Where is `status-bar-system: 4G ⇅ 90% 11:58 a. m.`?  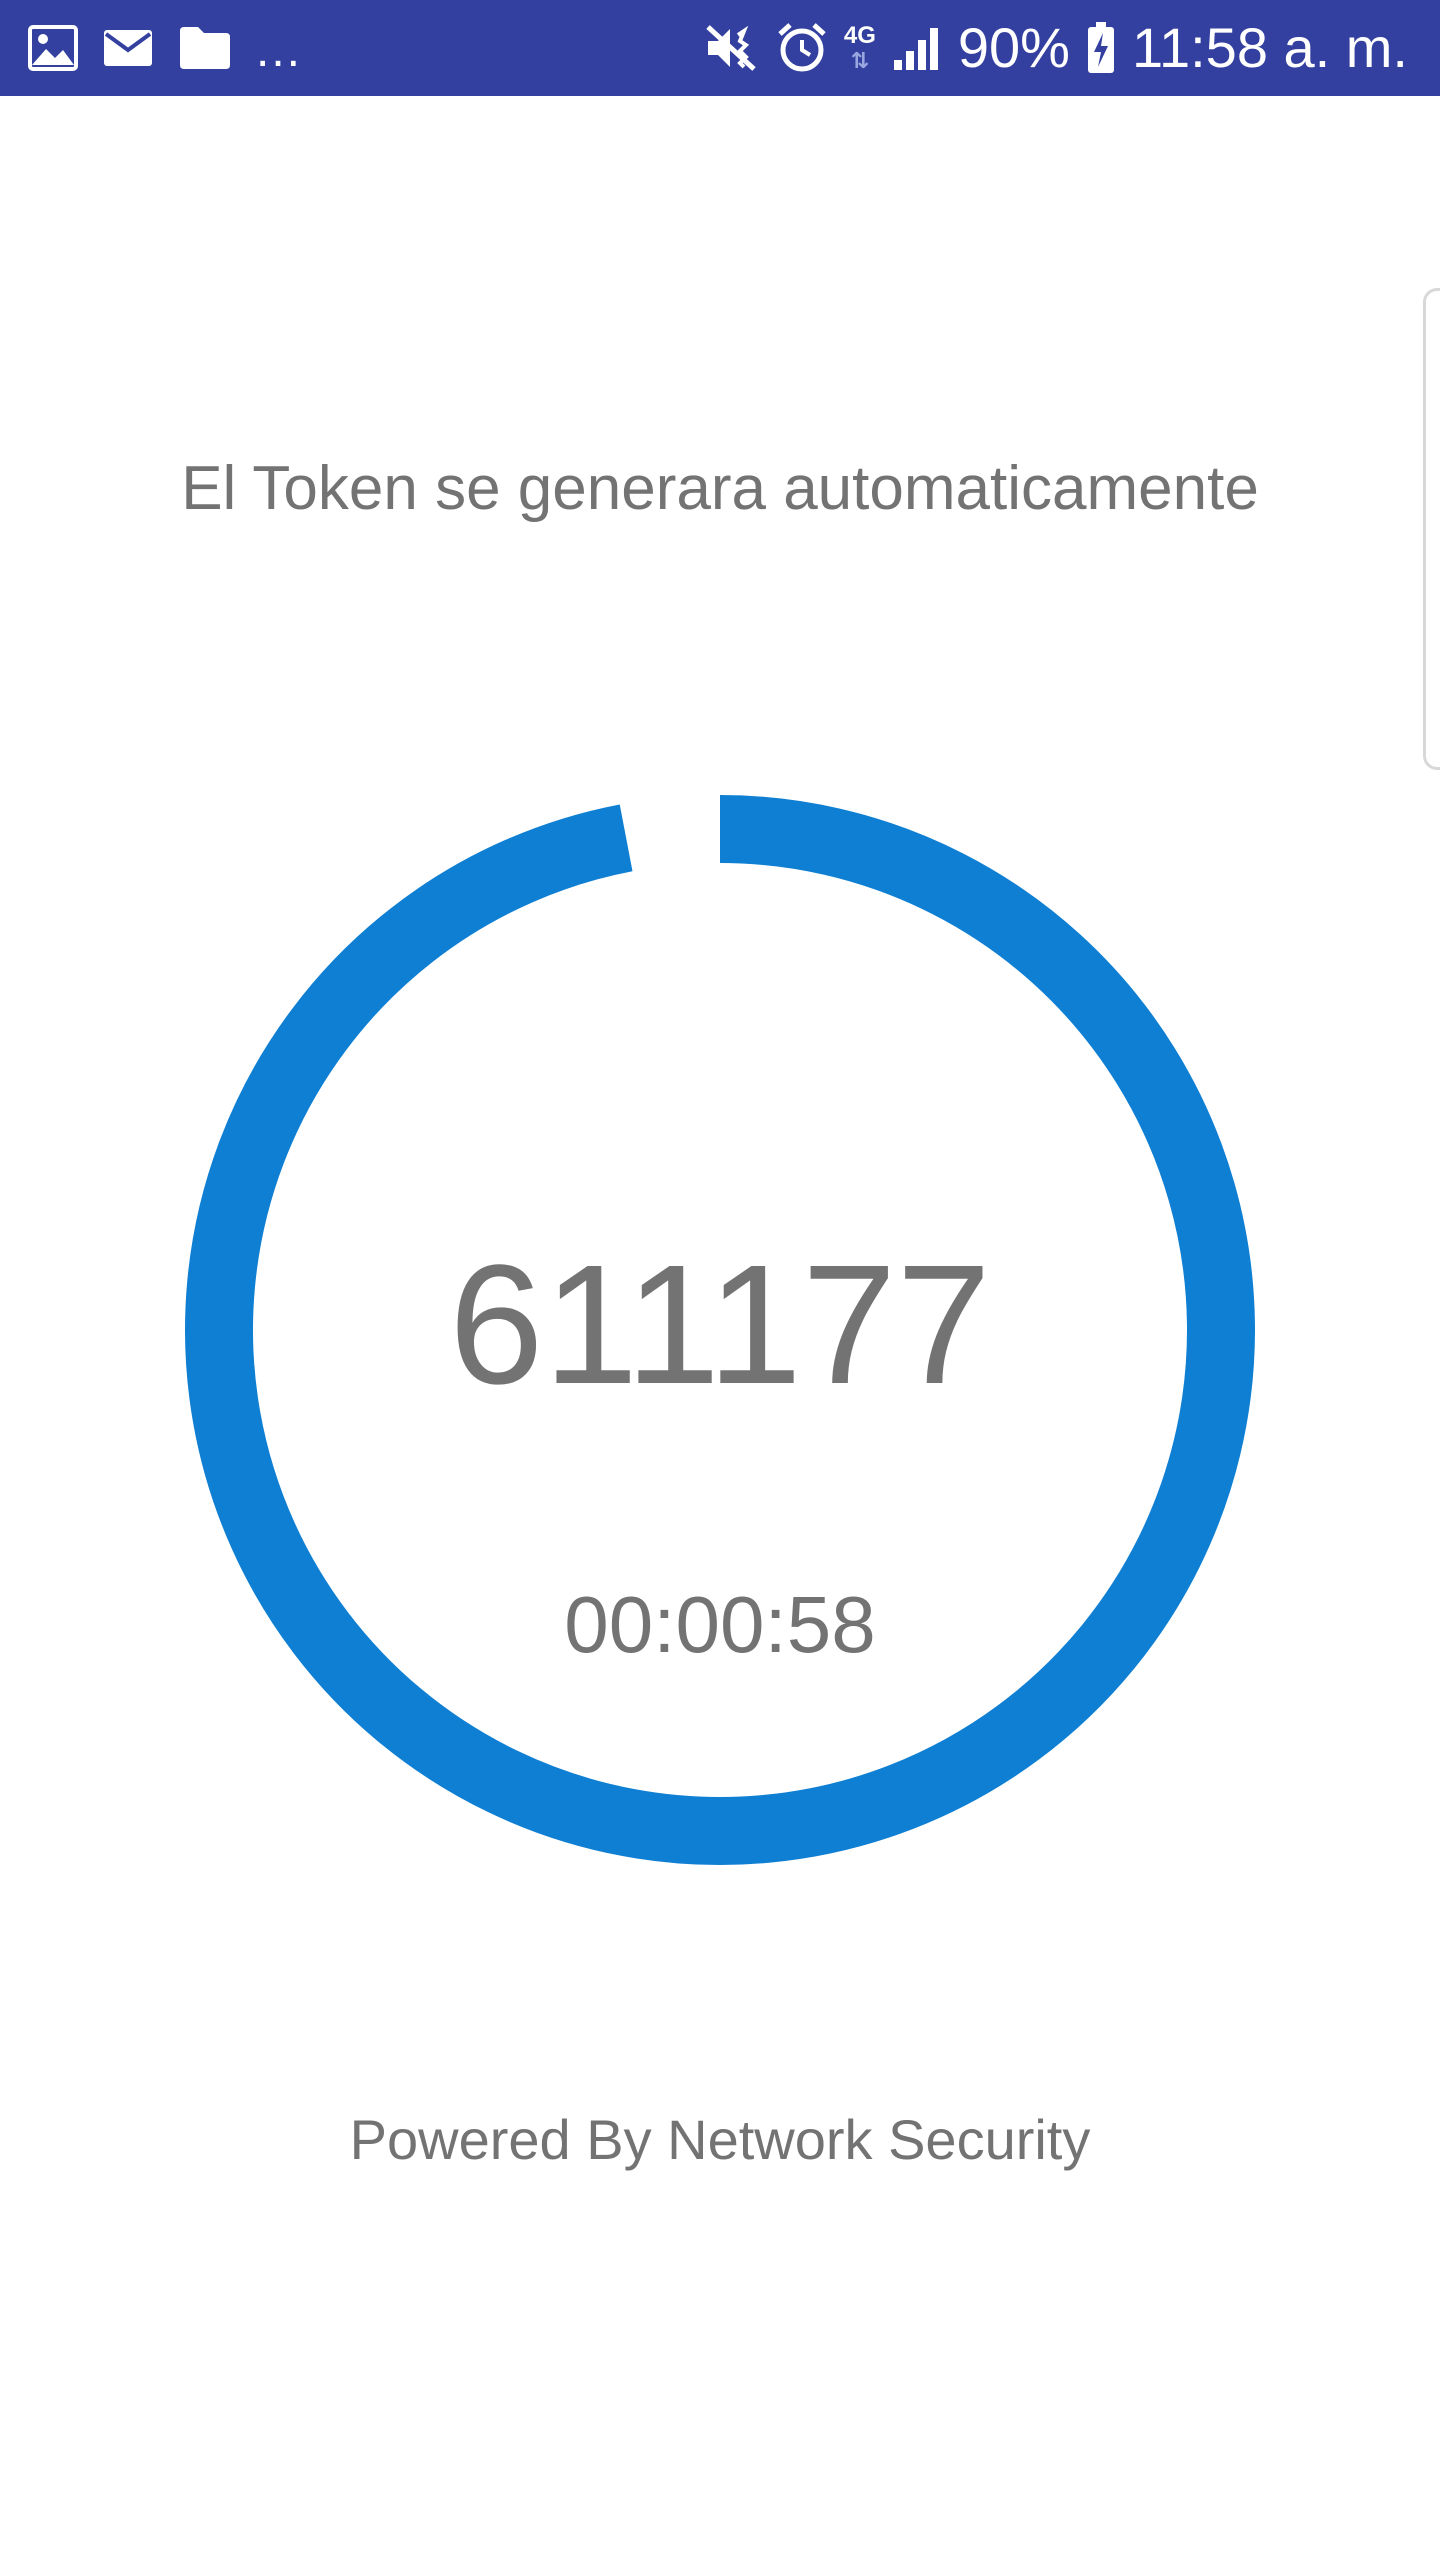 status-bar-system: 4G ⇅ 90% 11:58 a. m. is located at coordinates (1056, 48).